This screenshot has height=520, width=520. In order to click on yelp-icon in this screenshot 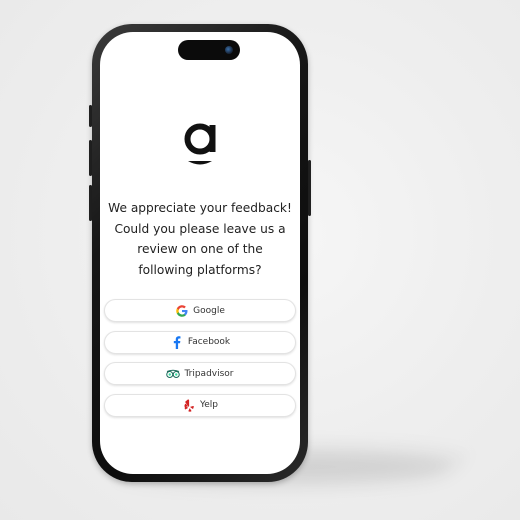, I will do `click(189, 405)`.